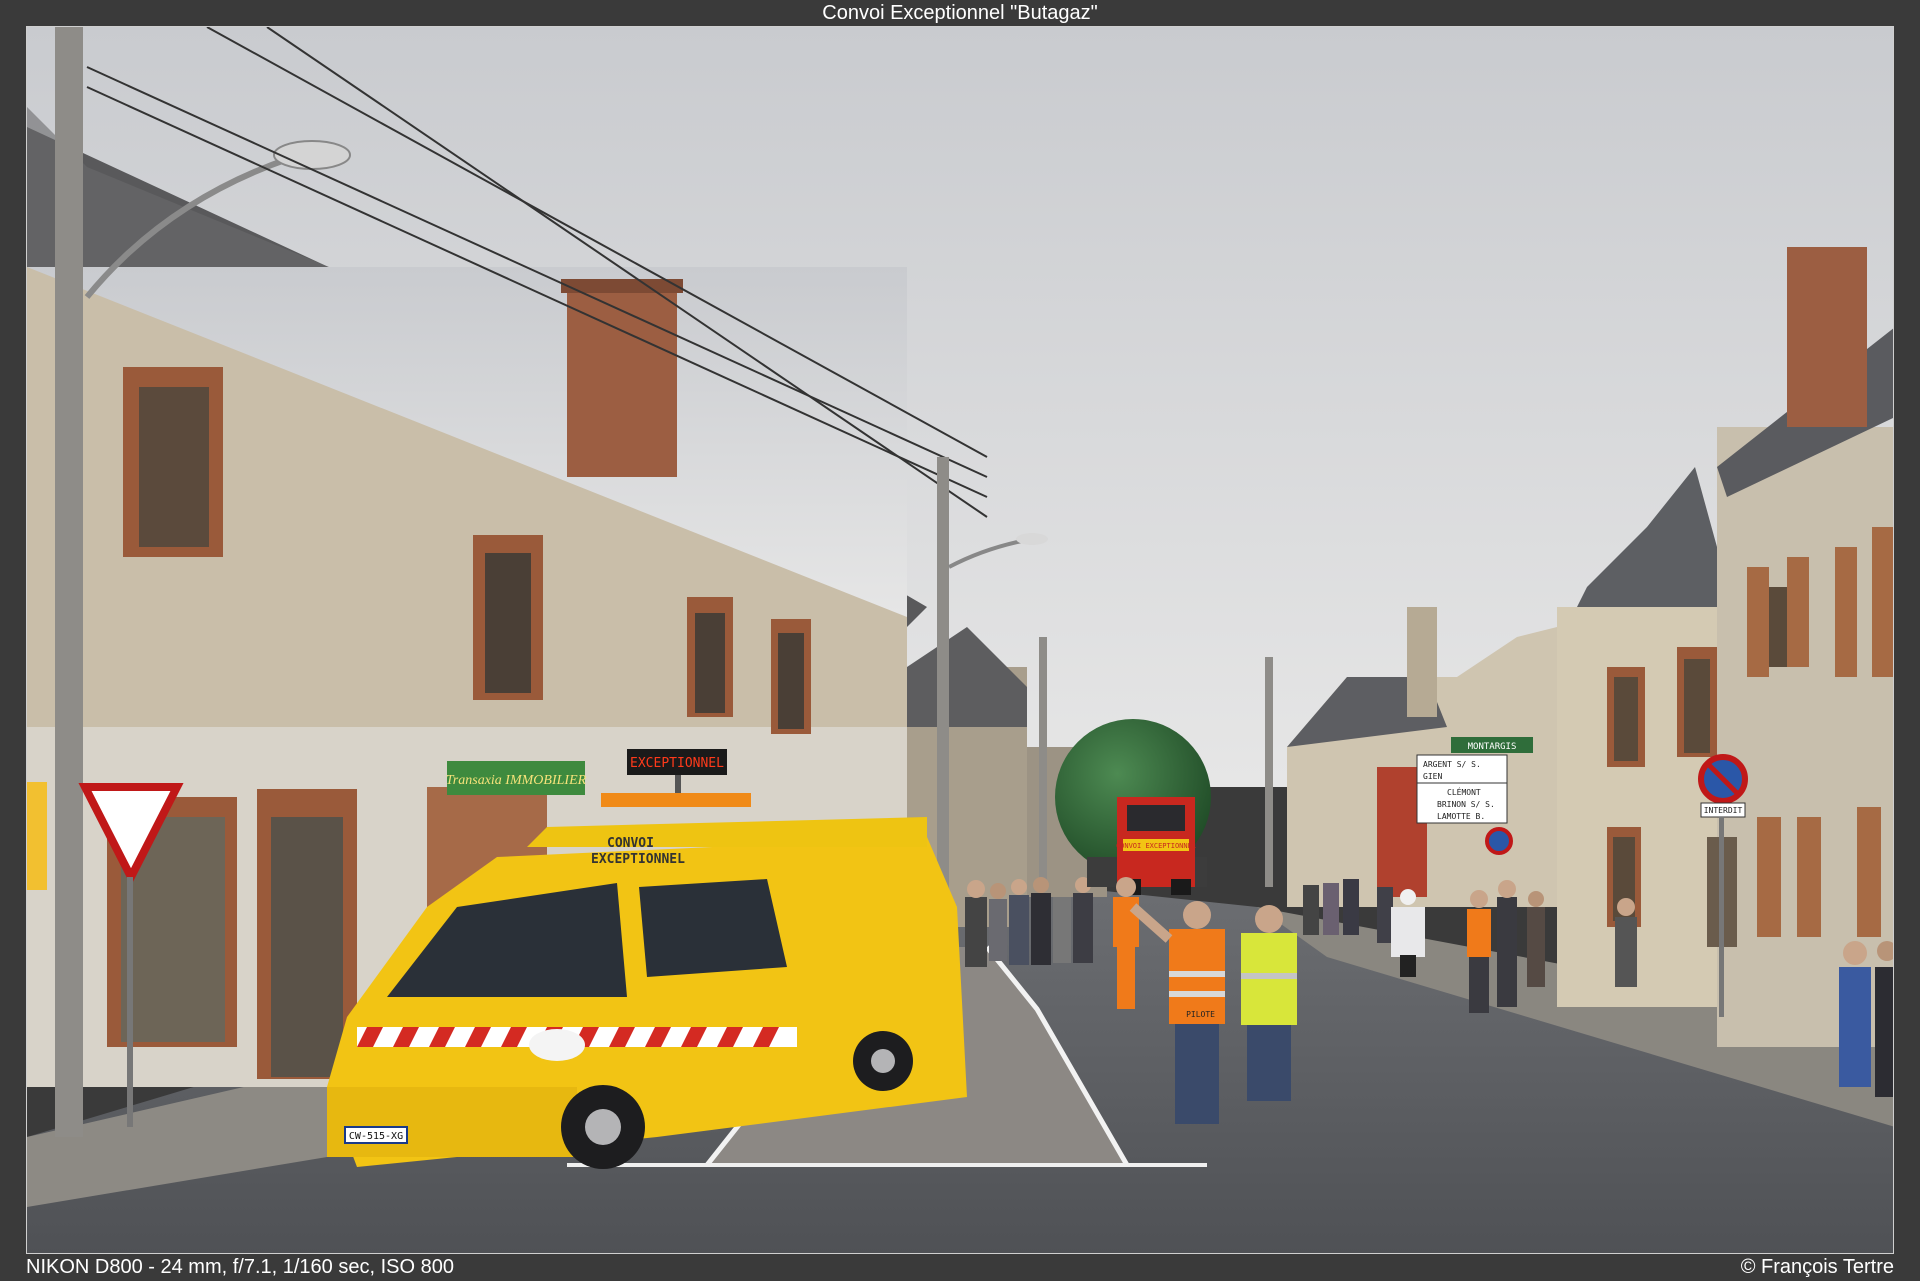 The height and width of the screenshot is (1281, 1920). Describe the element at coordinates (960, 13) in the screenshot. I see `photo-title: Convoi Exceptionnel "Butagaz"` at that location.